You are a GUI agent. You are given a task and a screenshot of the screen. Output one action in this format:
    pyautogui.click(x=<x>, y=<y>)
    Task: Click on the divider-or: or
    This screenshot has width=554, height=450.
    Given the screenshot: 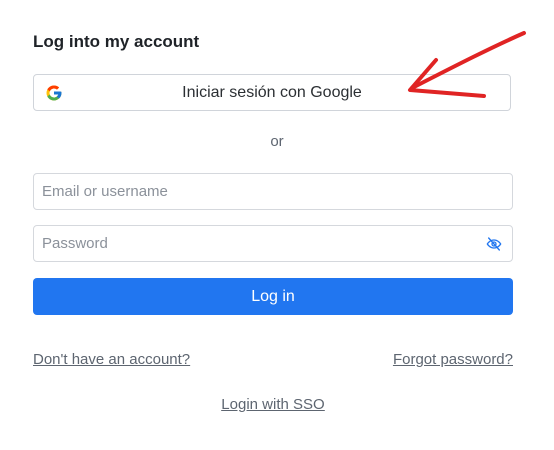 What is the action you would take?
    pyautogui.click(x=277, y=141)
    